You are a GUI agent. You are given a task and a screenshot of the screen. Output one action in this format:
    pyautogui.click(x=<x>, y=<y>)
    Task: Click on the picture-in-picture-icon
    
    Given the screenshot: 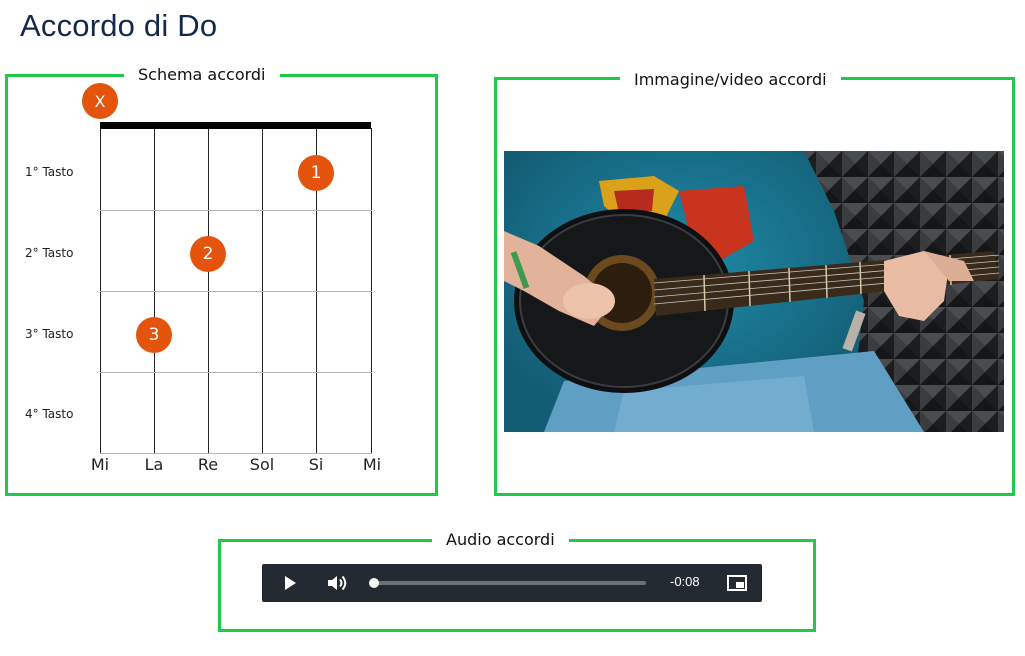 What is the action you would take?
    pyautogui.click(x=737, y=583)
    